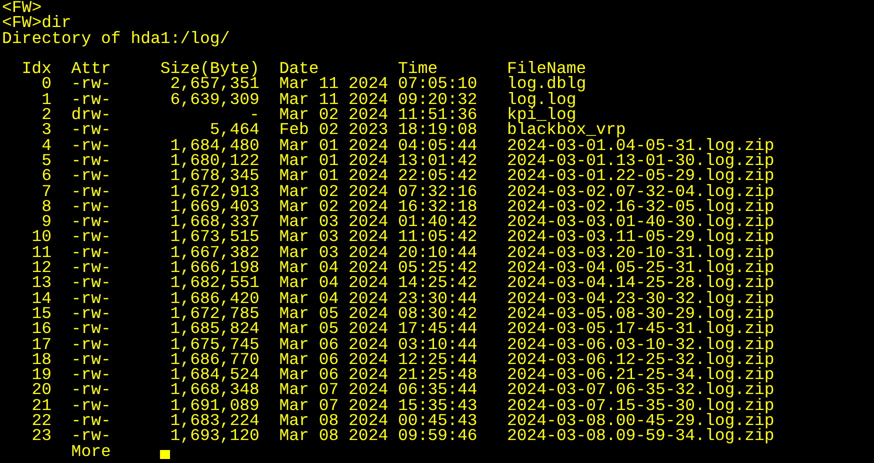 The image size is (874, 463). Describe the element at coordinates (438, 420) in the screenshot. I see `time-text: 00:45:43` at that location.